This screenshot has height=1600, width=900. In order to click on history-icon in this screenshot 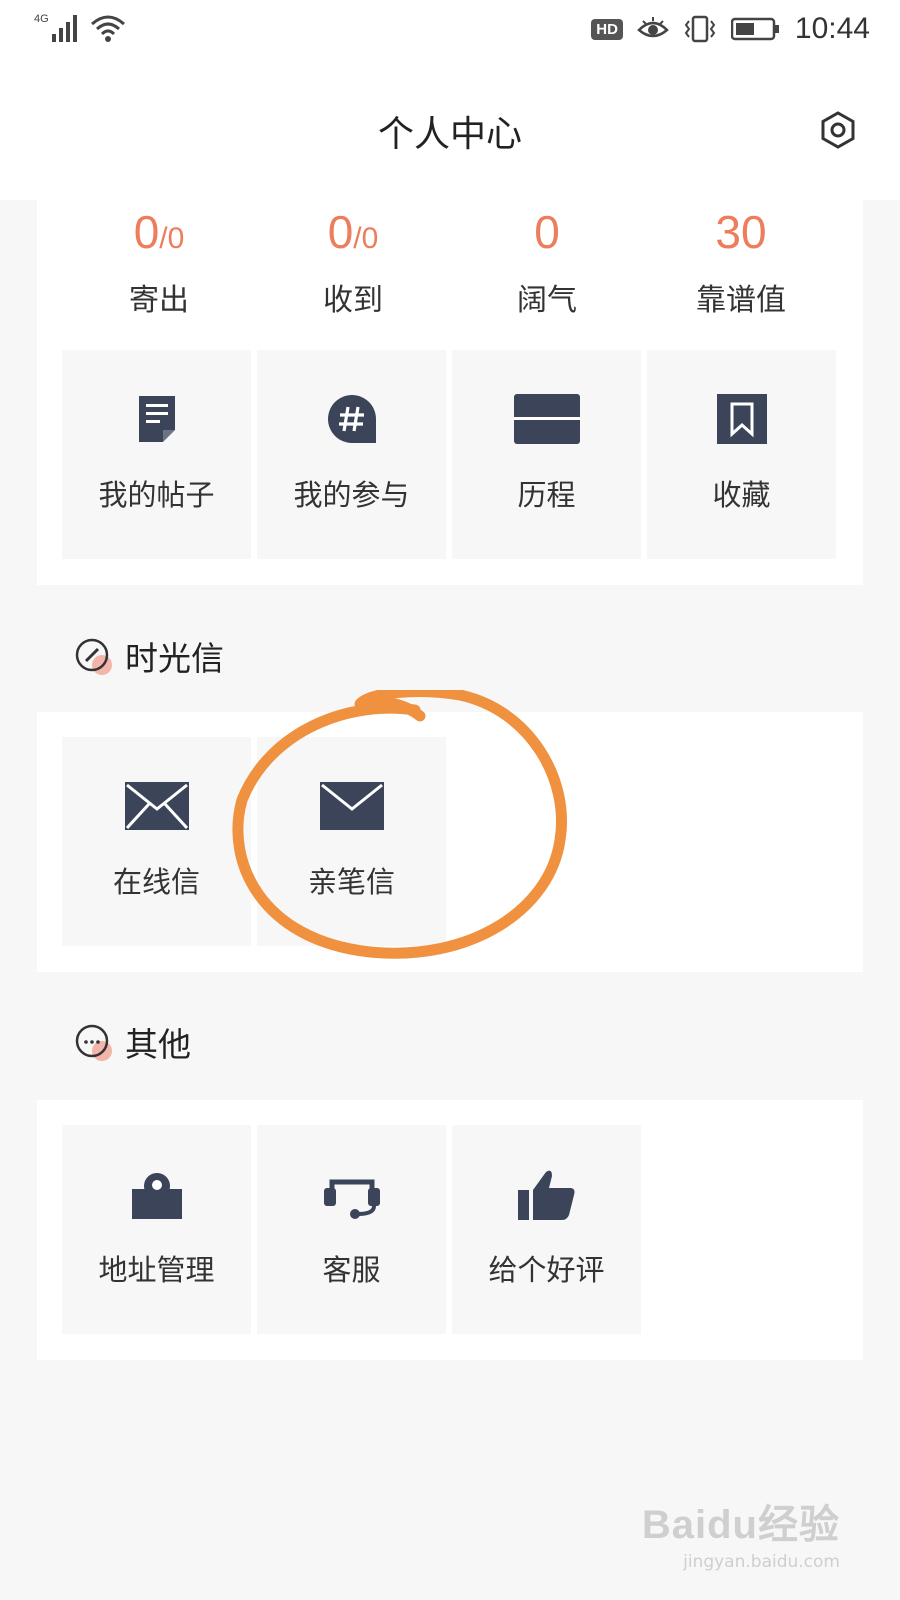, I will do `click(546, 419)`.